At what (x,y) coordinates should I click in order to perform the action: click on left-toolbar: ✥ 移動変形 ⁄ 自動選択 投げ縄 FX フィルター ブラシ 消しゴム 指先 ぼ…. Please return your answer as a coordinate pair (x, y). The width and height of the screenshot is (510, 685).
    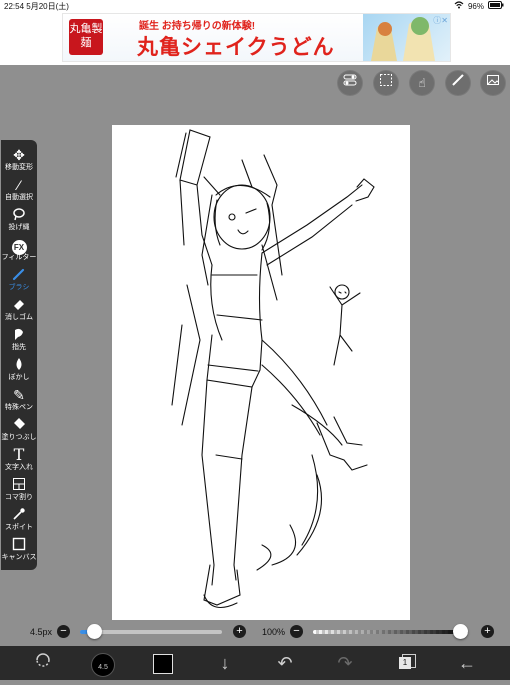
    Looking at the image, I should click on (19, 355).